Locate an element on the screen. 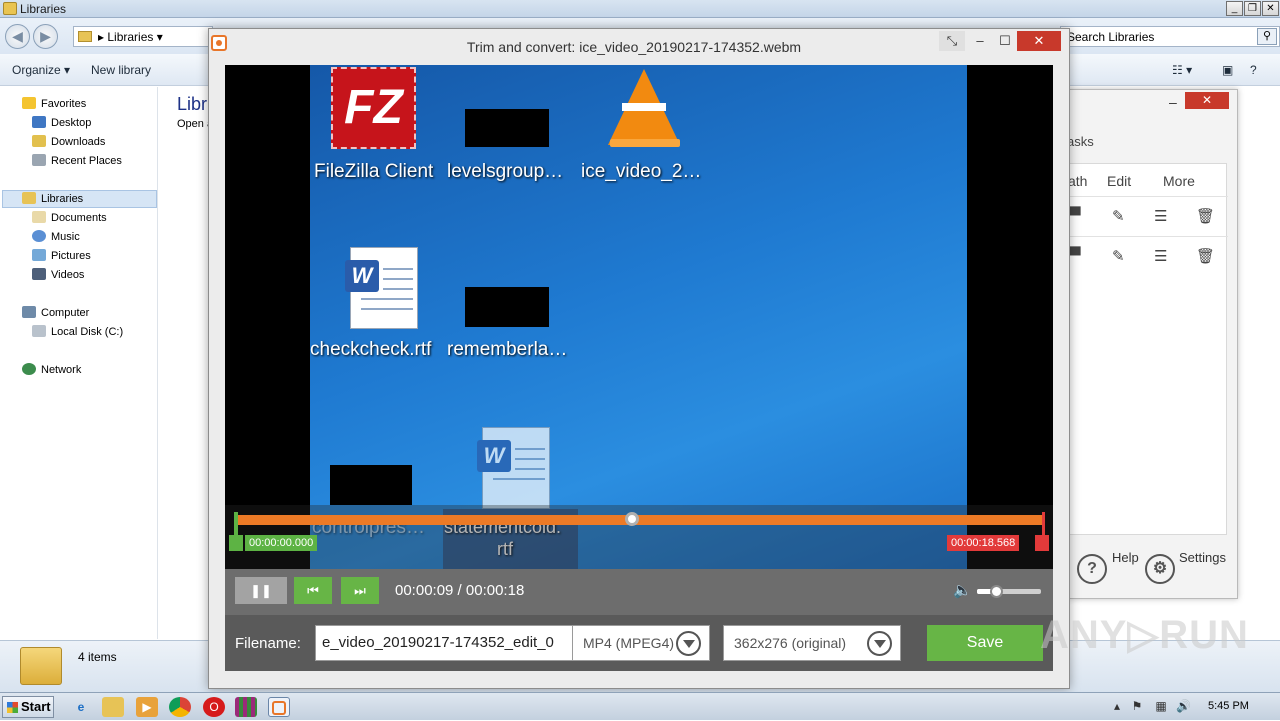 This screenshot has width=1280, height=721. library-heading: Libr is located at coordinates (192, 104).